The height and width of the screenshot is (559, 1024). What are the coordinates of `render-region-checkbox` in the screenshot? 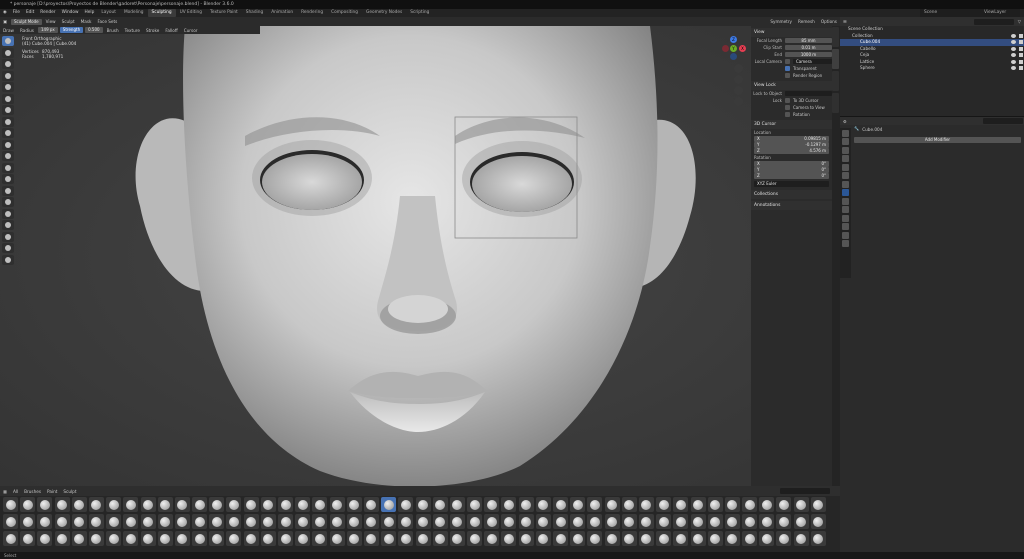 It's located at (787, 75).